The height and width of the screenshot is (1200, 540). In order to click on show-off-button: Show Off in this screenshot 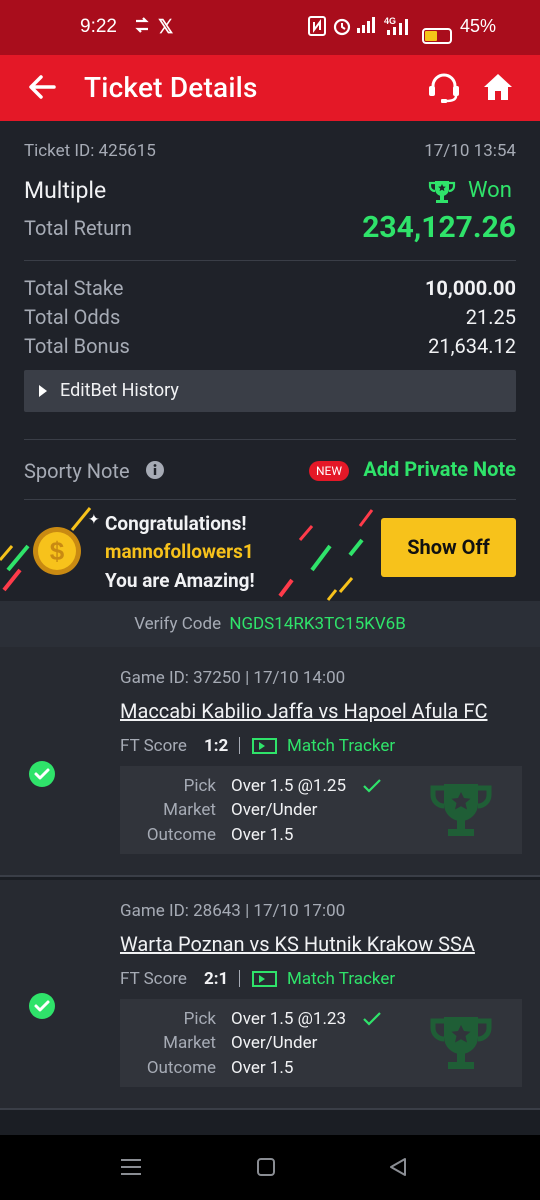, I will do `click(448, 547)`.